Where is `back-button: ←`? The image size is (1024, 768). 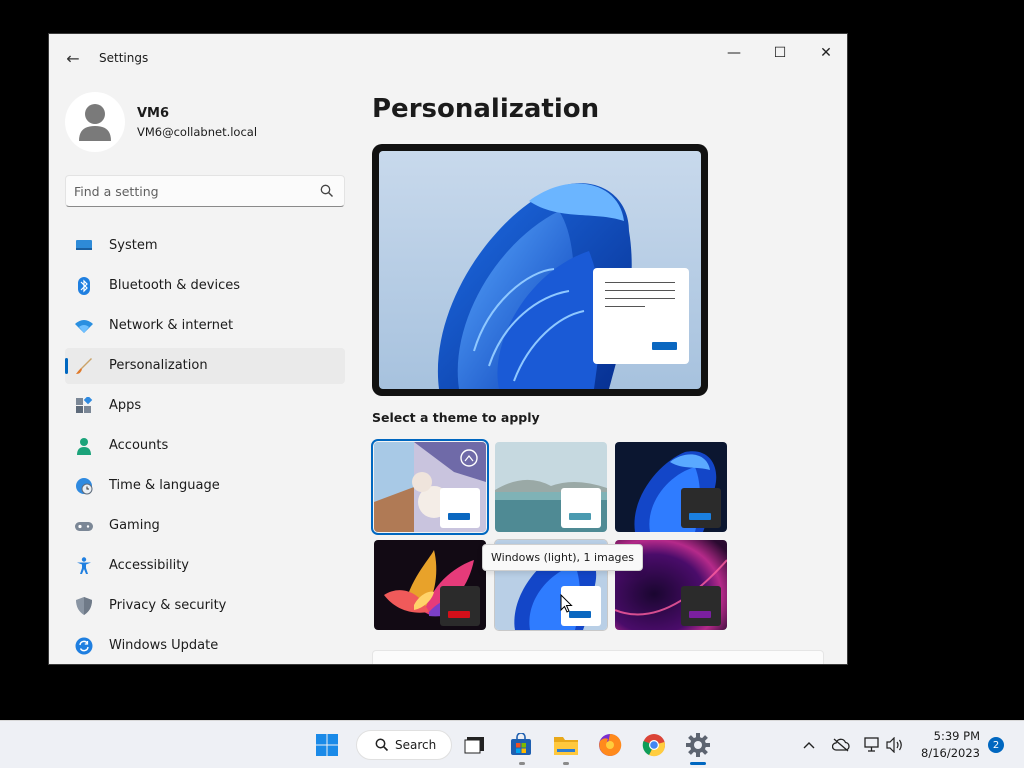
back-button: ← is located at coordinates (73, 58).